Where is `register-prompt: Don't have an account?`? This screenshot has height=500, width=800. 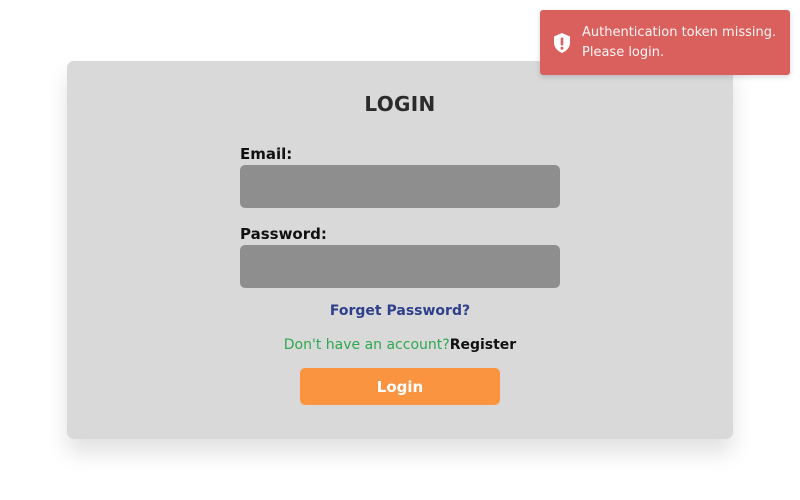
register-prompt: Don't have an account? is located at coordinates (366, 345).